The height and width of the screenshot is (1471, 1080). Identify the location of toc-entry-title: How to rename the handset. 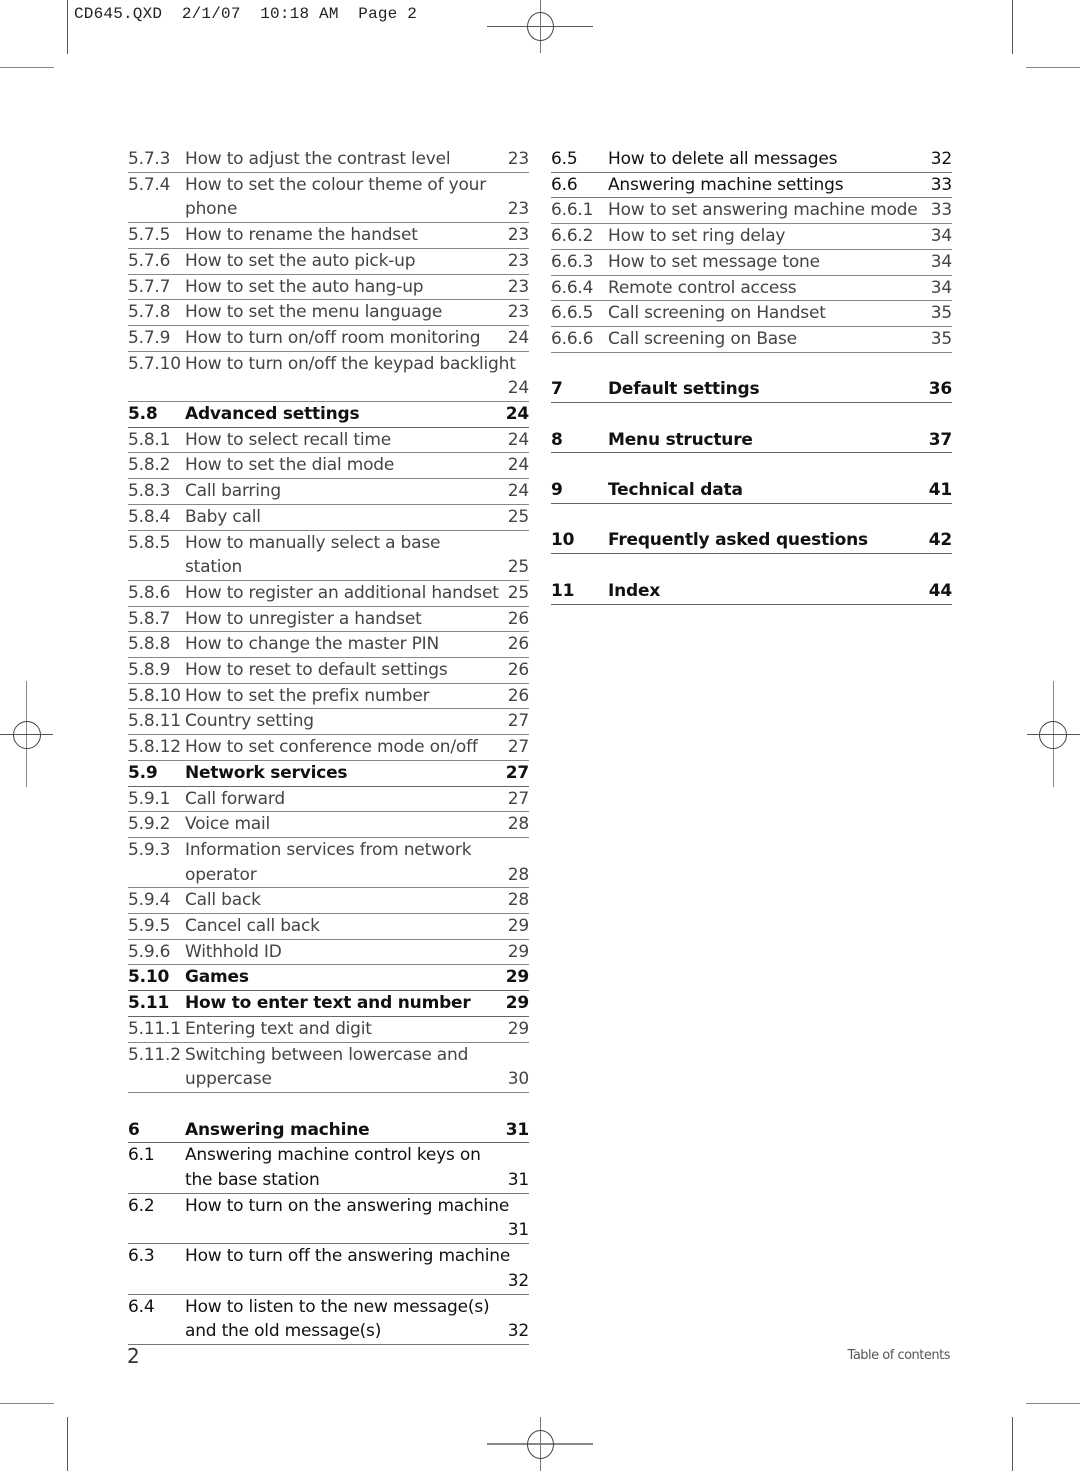
(301, 235).